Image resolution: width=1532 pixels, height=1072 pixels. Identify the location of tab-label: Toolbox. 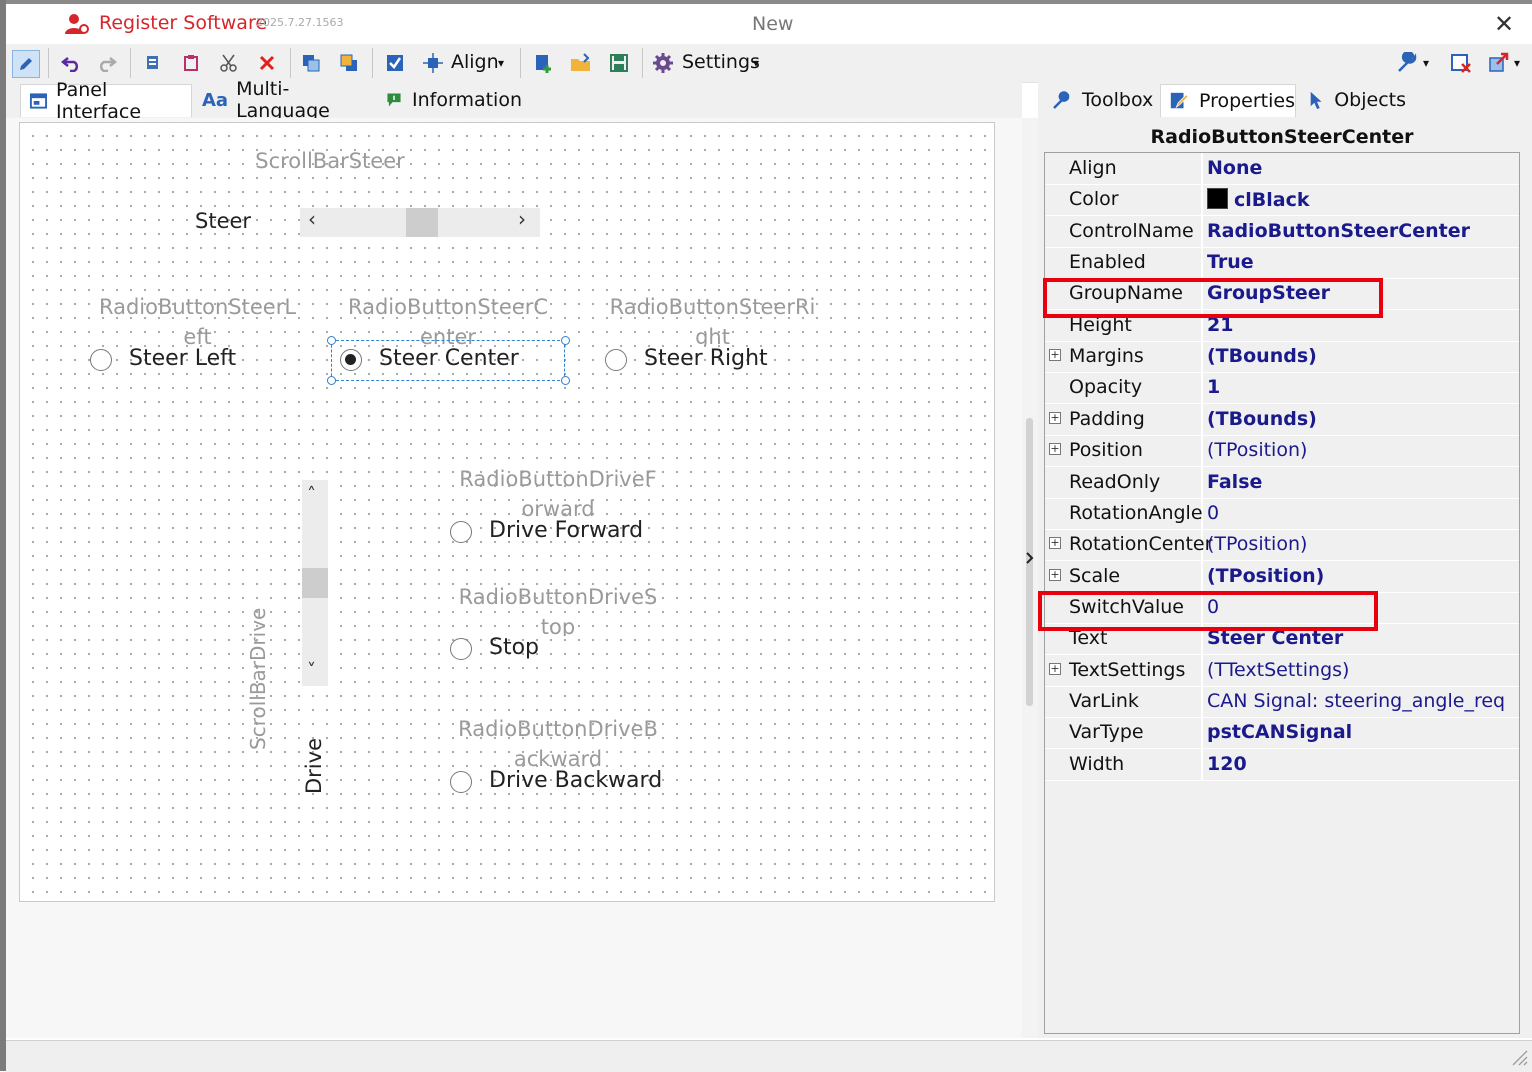
(1118, 100).